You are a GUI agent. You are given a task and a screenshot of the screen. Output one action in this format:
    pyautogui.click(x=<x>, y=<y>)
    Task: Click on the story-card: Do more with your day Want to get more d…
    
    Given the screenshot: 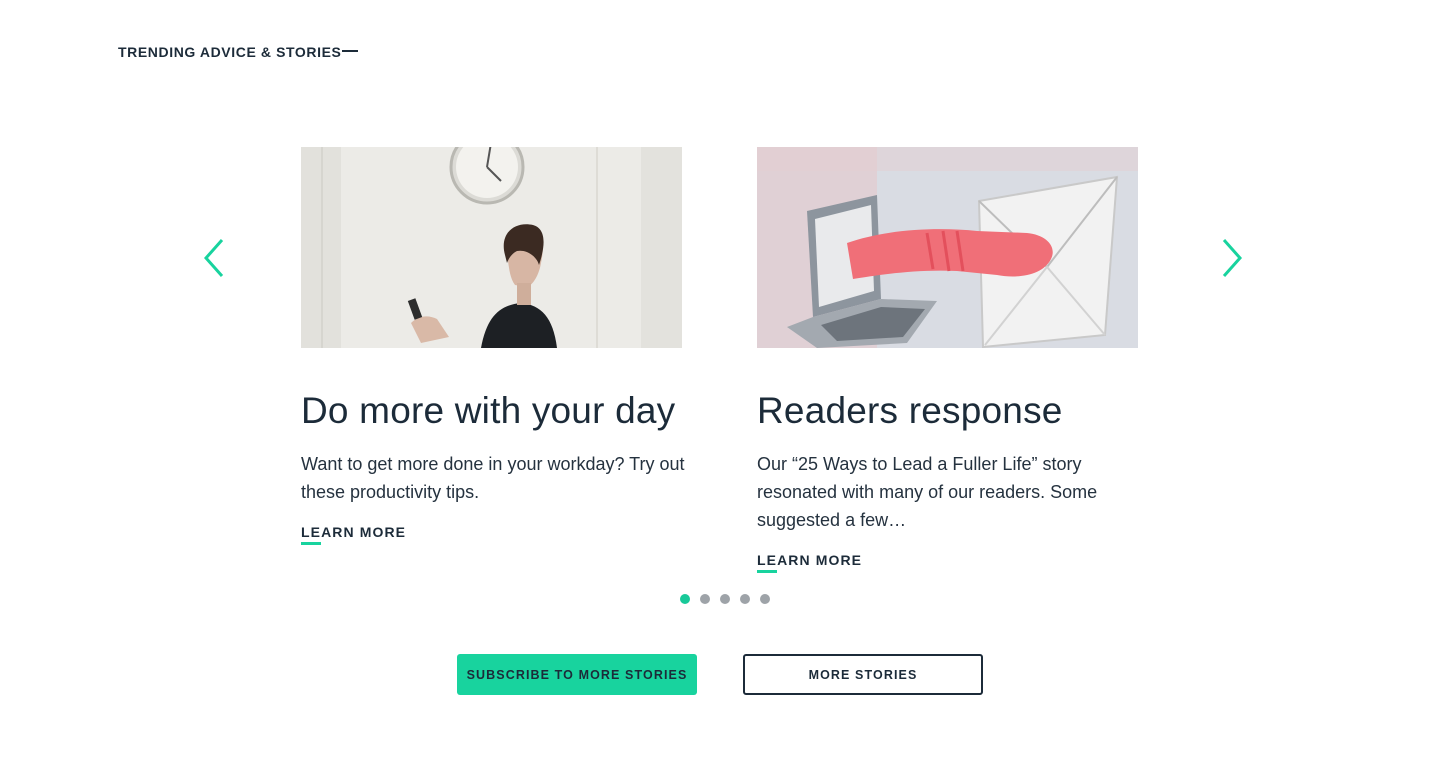 What is the action you would take?
    pyautogui.click(x=493, y=346)
    